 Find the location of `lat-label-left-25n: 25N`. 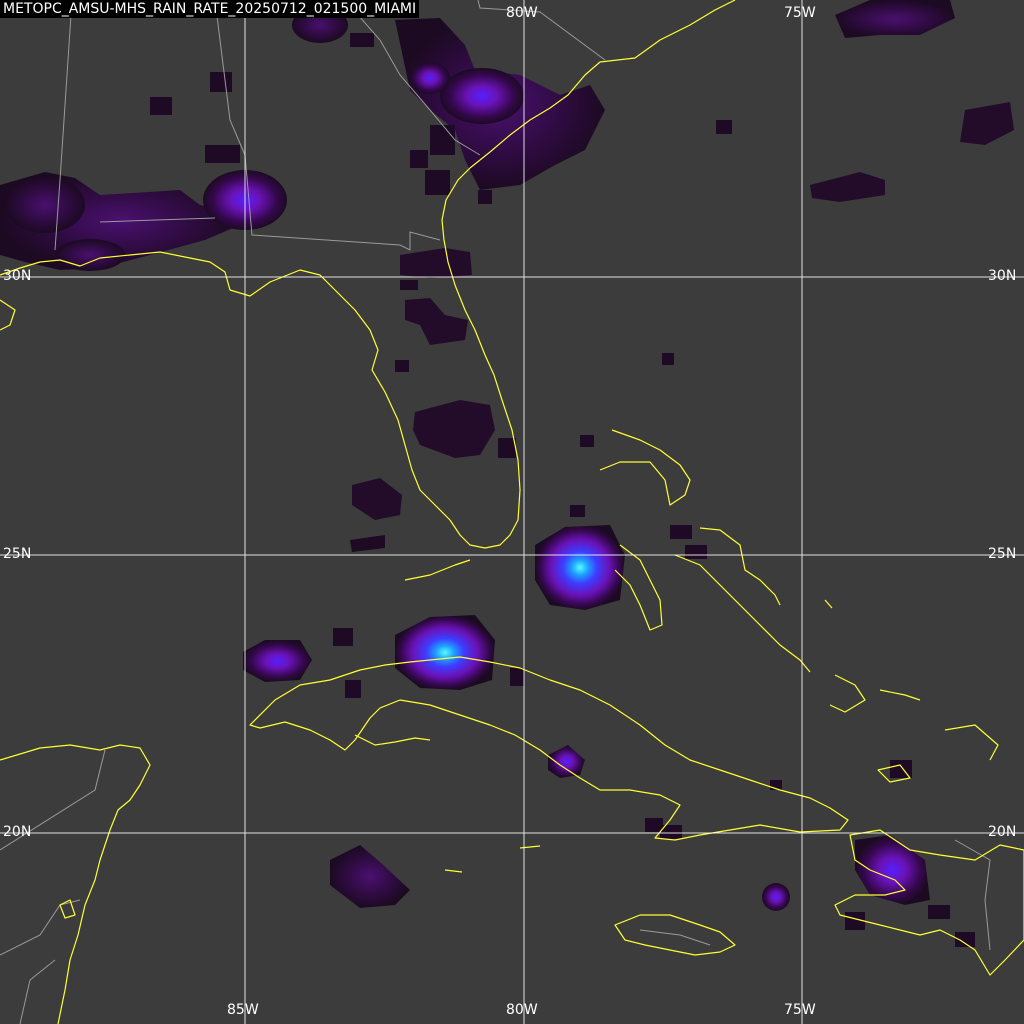

lat-label-left-25n: 25N is located at coordinates (17, 554).